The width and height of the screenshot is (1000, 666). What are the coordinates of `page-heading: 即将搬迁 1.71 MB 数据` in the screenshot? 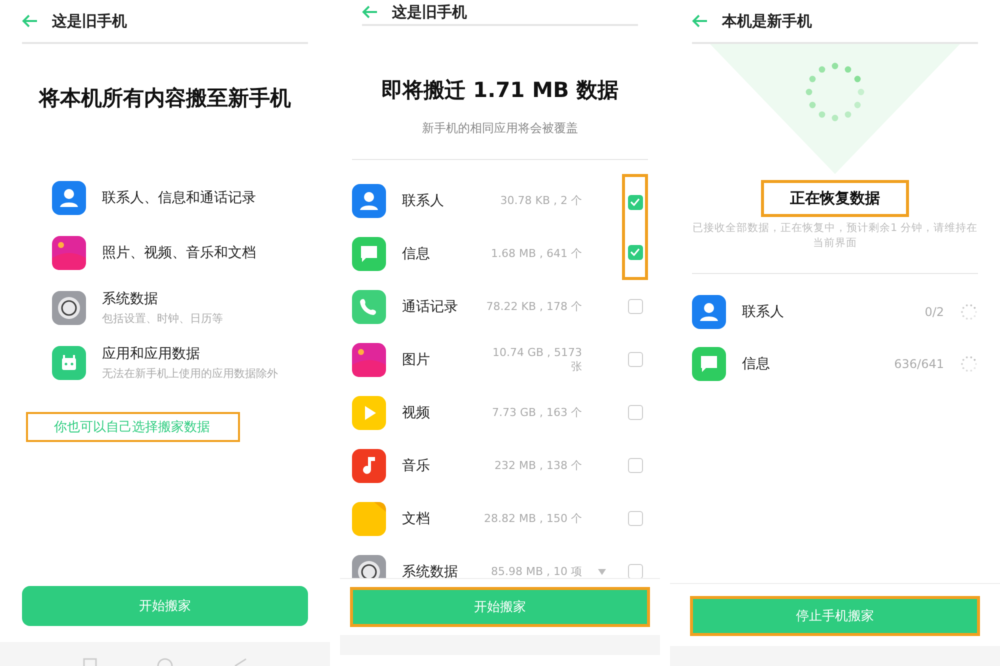 It's located at (500, 90).